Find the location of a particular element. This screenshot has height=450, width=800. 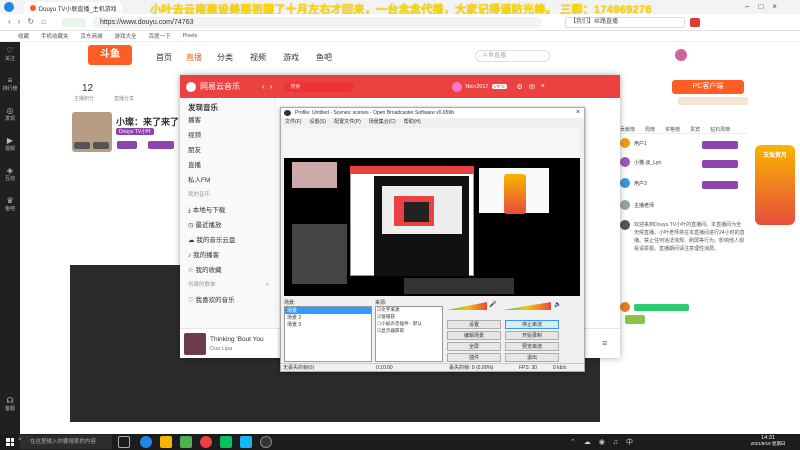

scene-item: 场景 2 is located at coordinates (328, 317).